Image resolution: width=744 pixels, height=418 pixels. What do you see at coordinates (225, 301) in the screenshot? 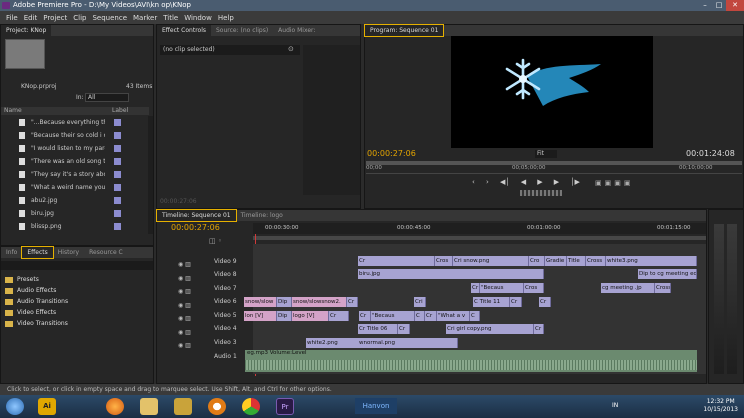
I see `track-video-6: Video 6` at bounding box center [225, 301].